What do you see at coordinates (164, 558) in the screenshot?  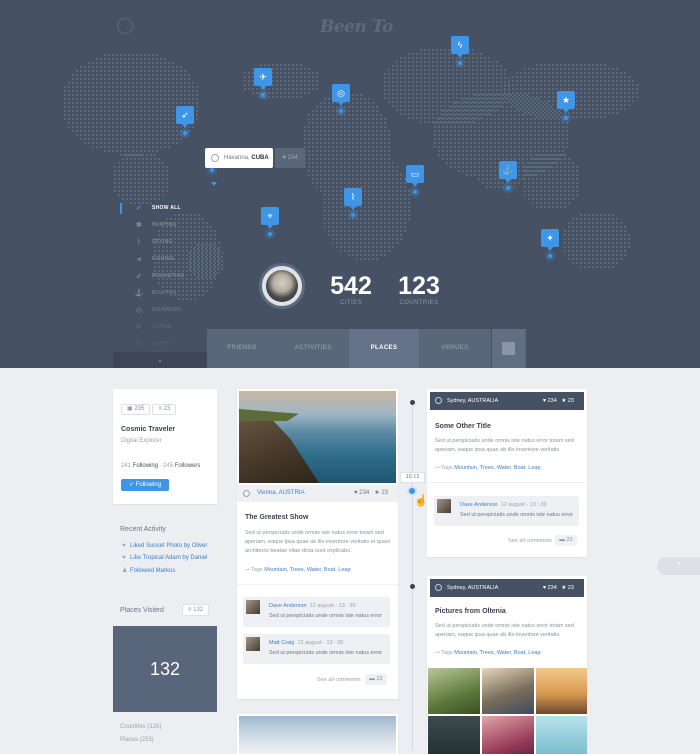 I see `activity-item: ♥ Like Tropical Adam by Daniel` at bounding box center [164, 558].